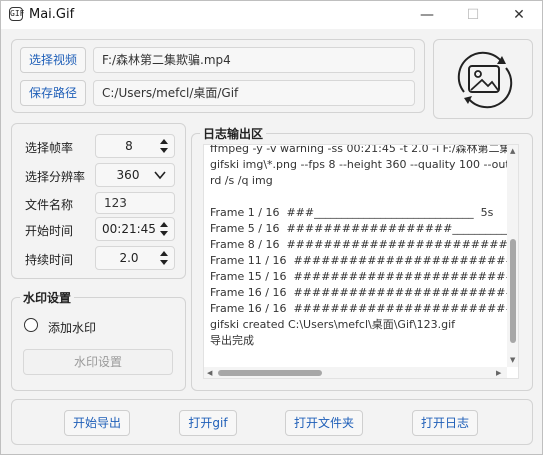 The image size is (543, 455). What do you see at coordinates (355, 372) in the screenshot?
I see `horizontal-scrollbar: ◀ ▶` at bounding box center [355, 372].